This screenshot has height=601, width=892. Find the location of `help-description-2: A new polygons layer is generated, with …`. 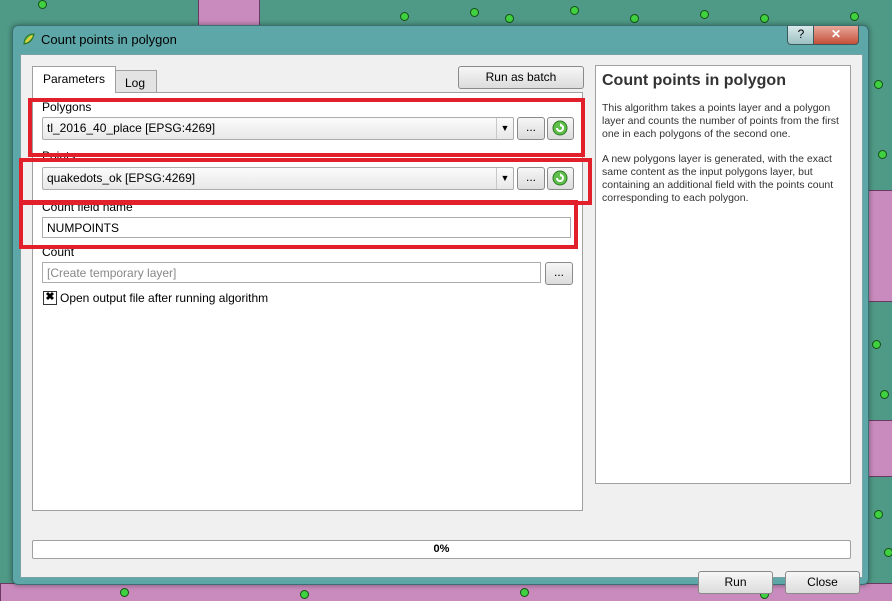

help-description-2: A new polygons layer is generated, with … is located at coordinates (718, 178).